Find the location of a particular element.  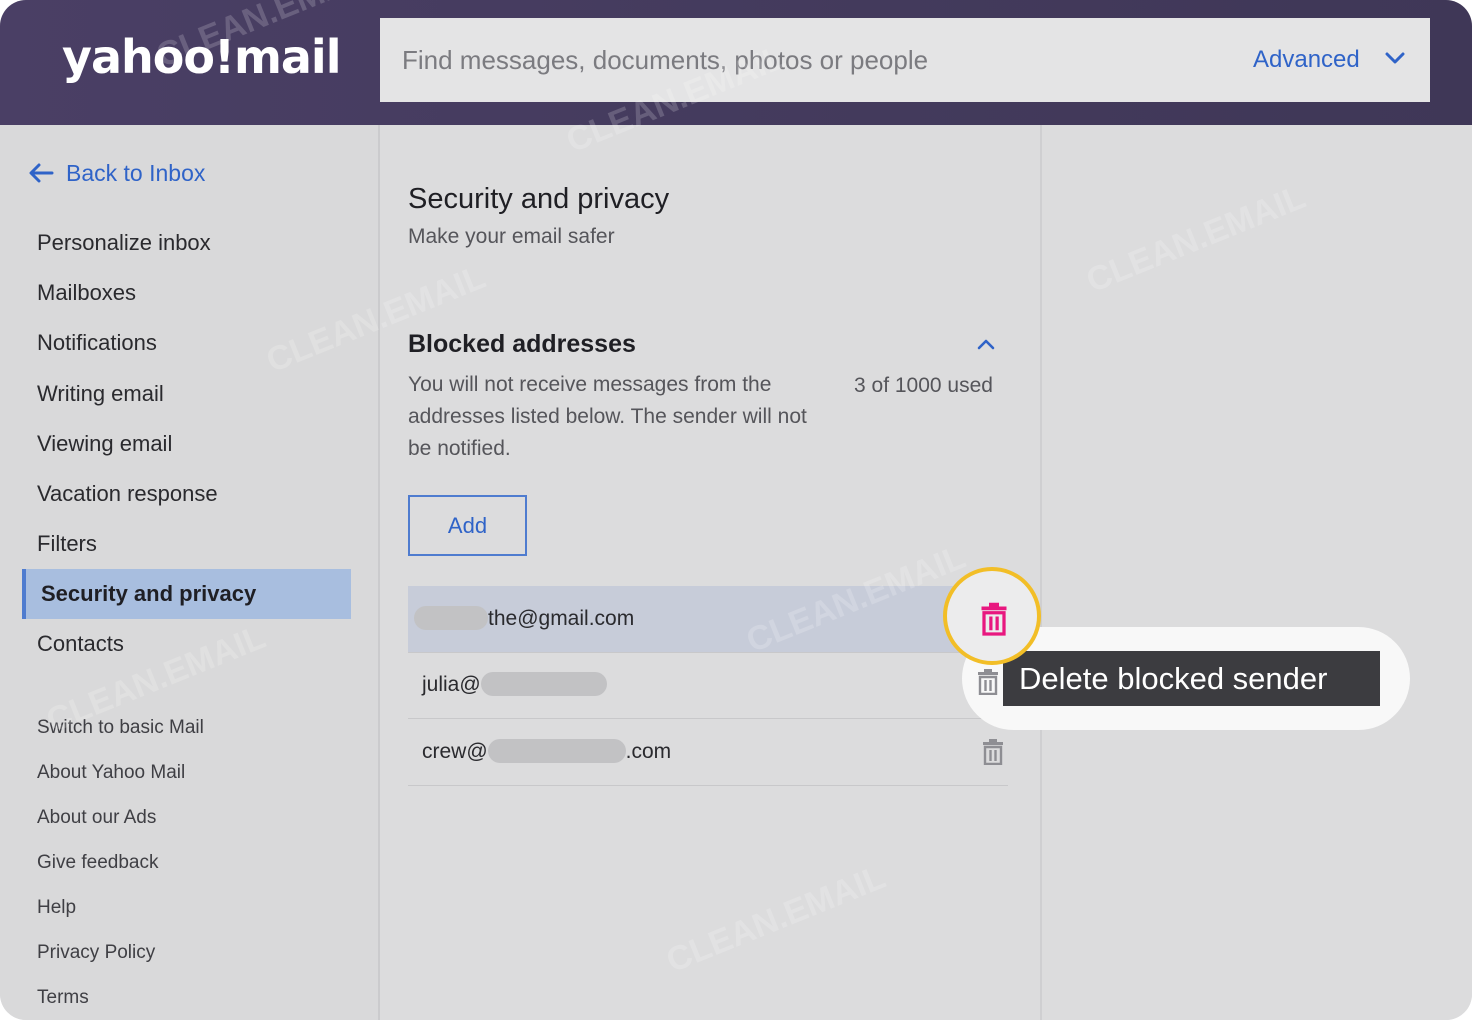

highlight-ring is located at coordinates (992, 616).